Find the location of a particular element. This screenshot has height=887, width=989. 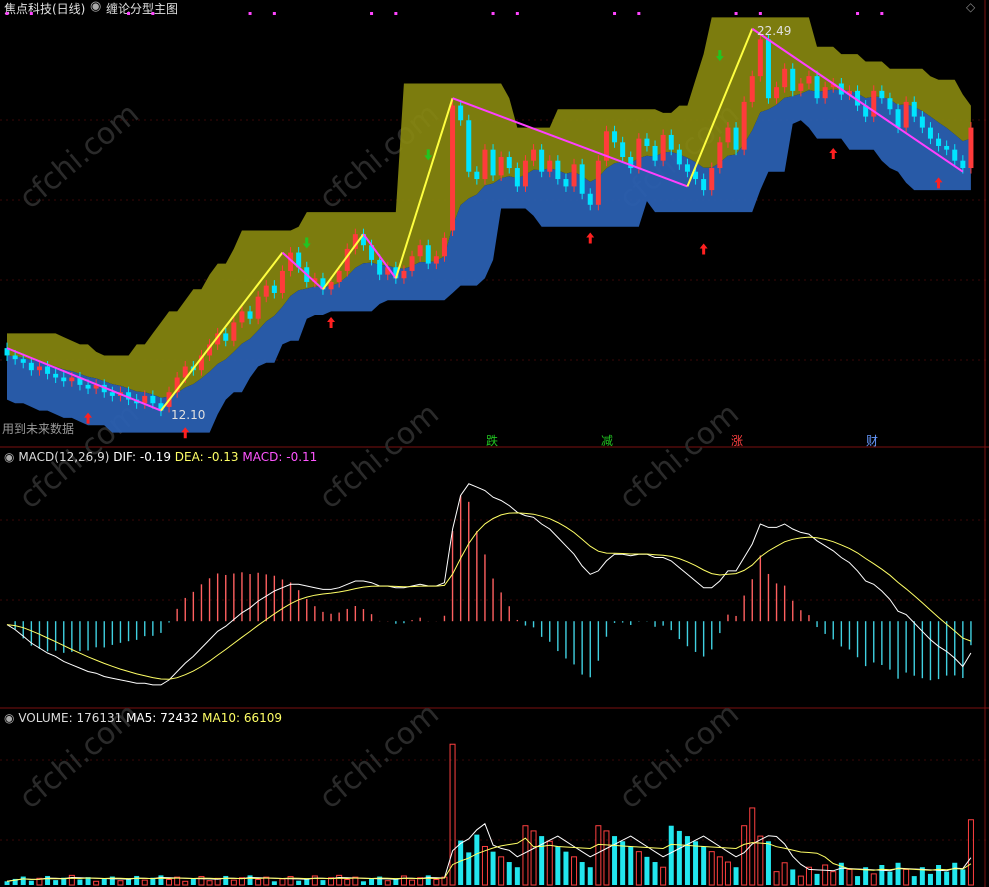

signal-label: 财 is located at coordinates (872, 441).